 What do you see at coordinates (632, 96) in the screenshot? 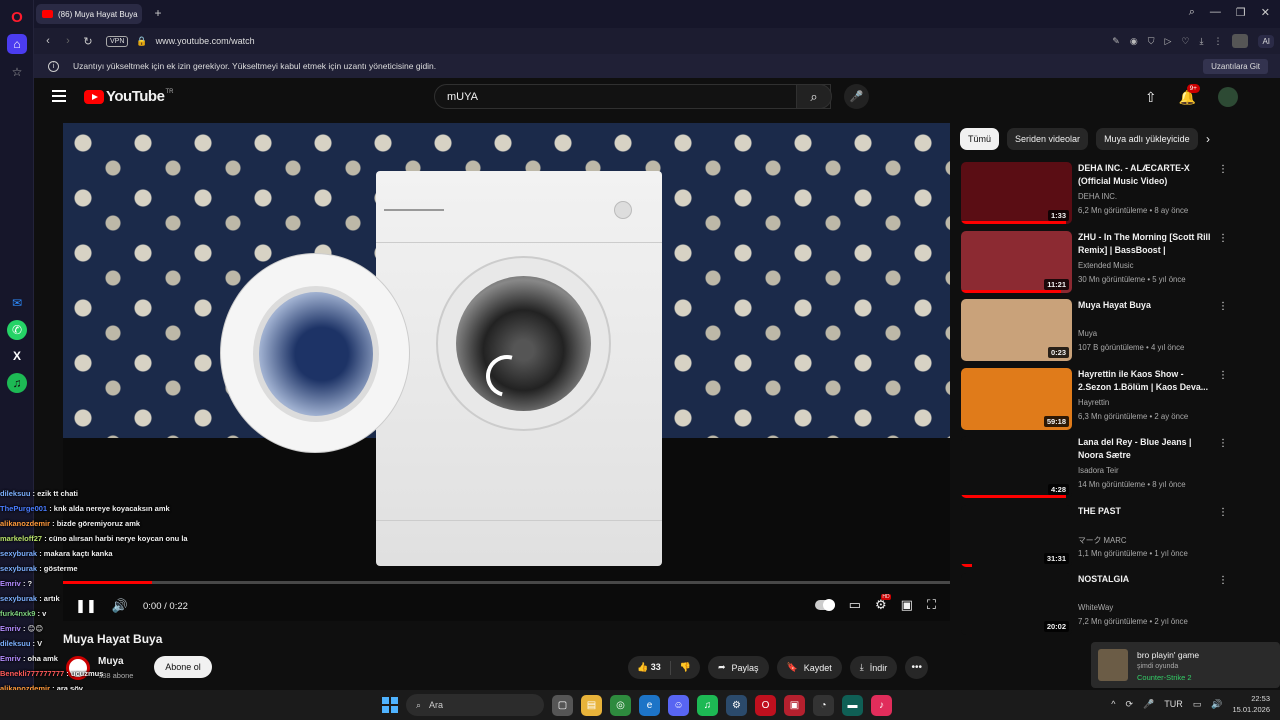
I see `search-input: mUYA ✕` at bounding box center [632, 96].